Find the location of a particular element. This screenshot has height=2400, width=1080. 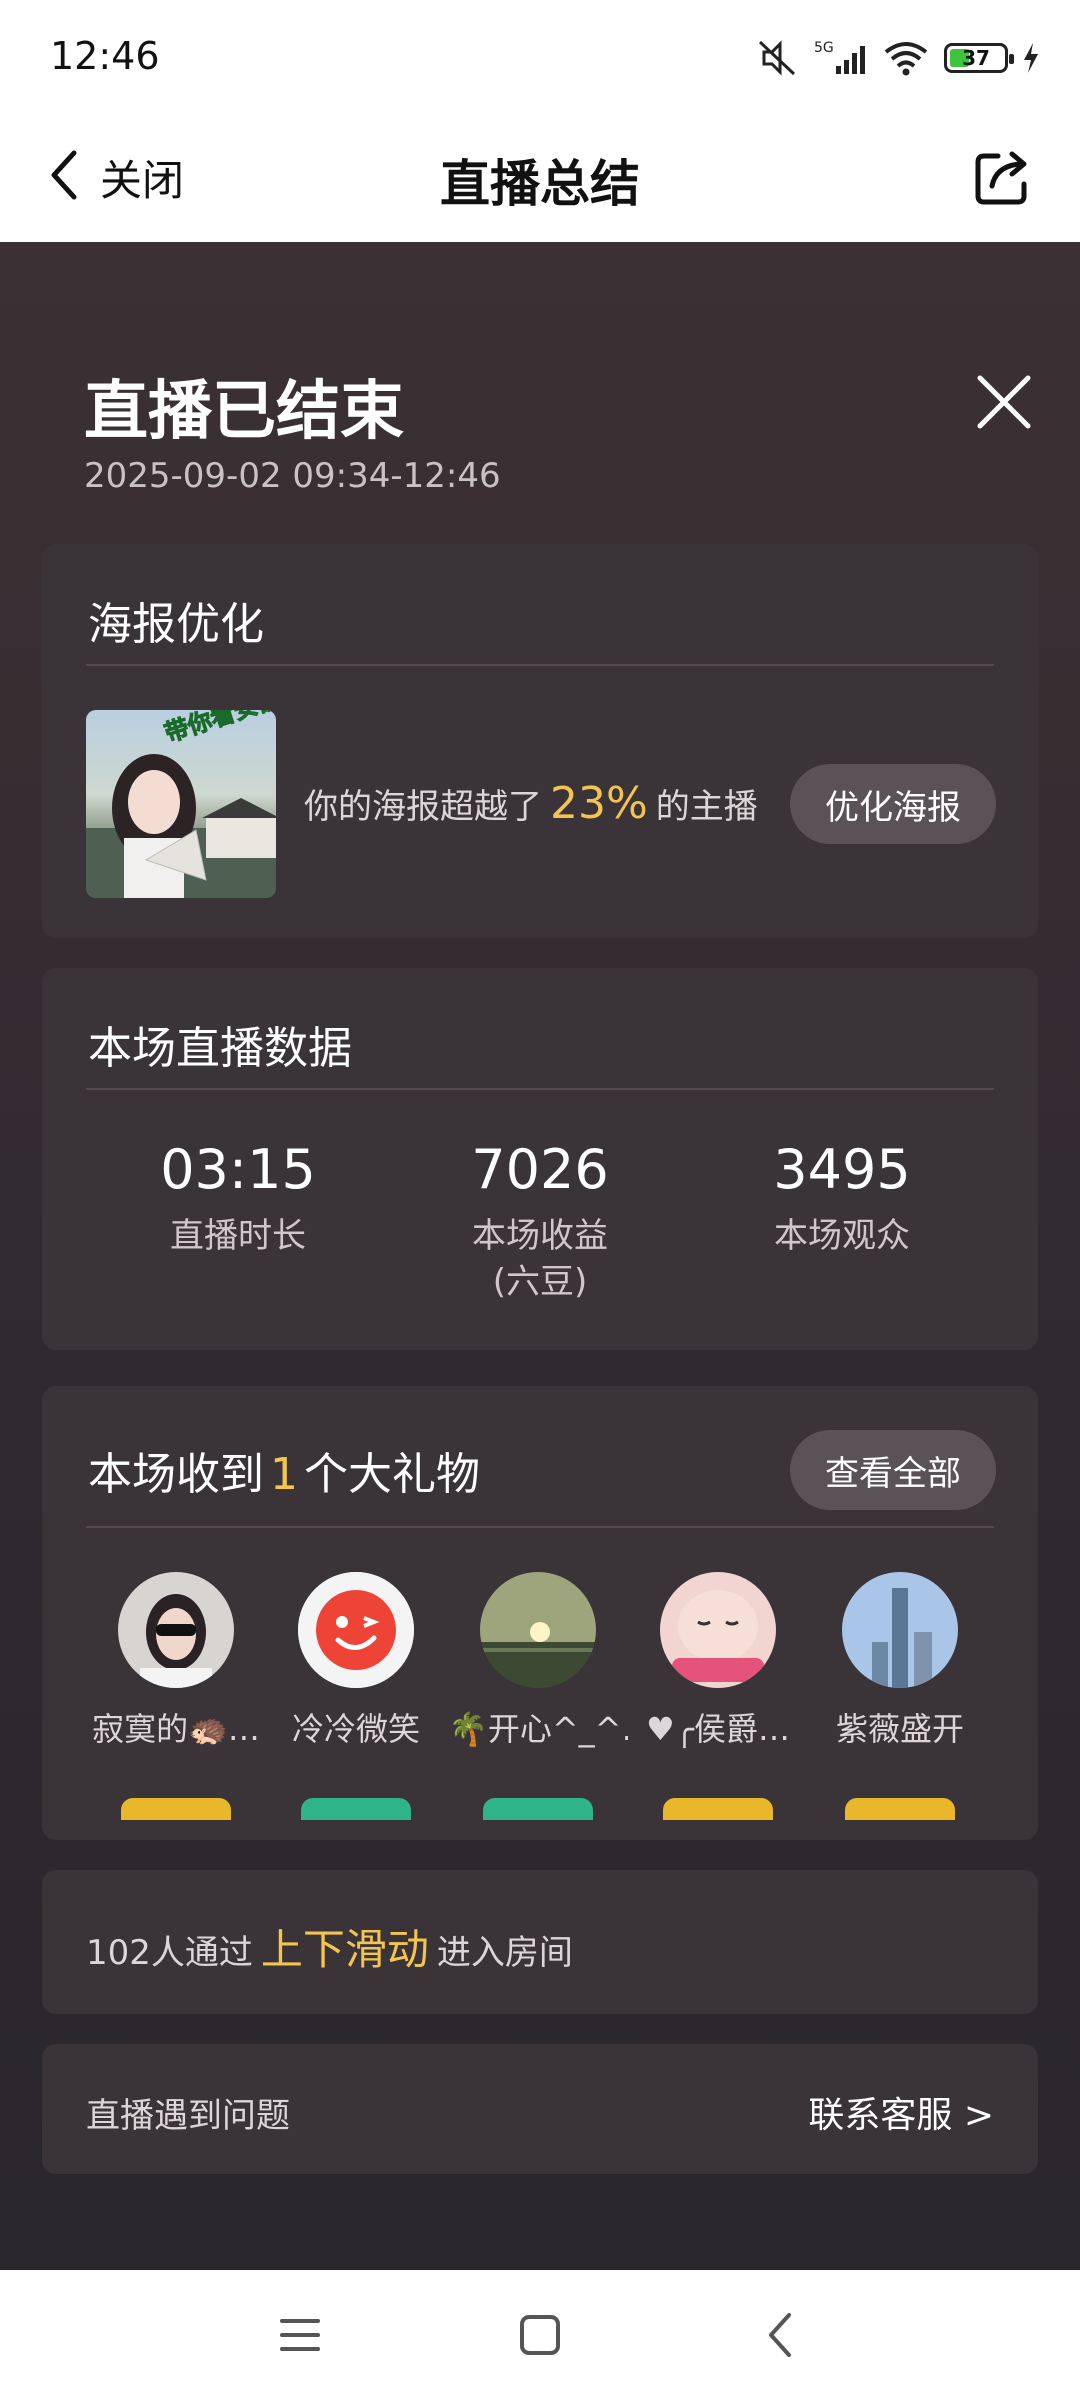

poster-text-after: 的主播 is located at coordinates (706, 807).